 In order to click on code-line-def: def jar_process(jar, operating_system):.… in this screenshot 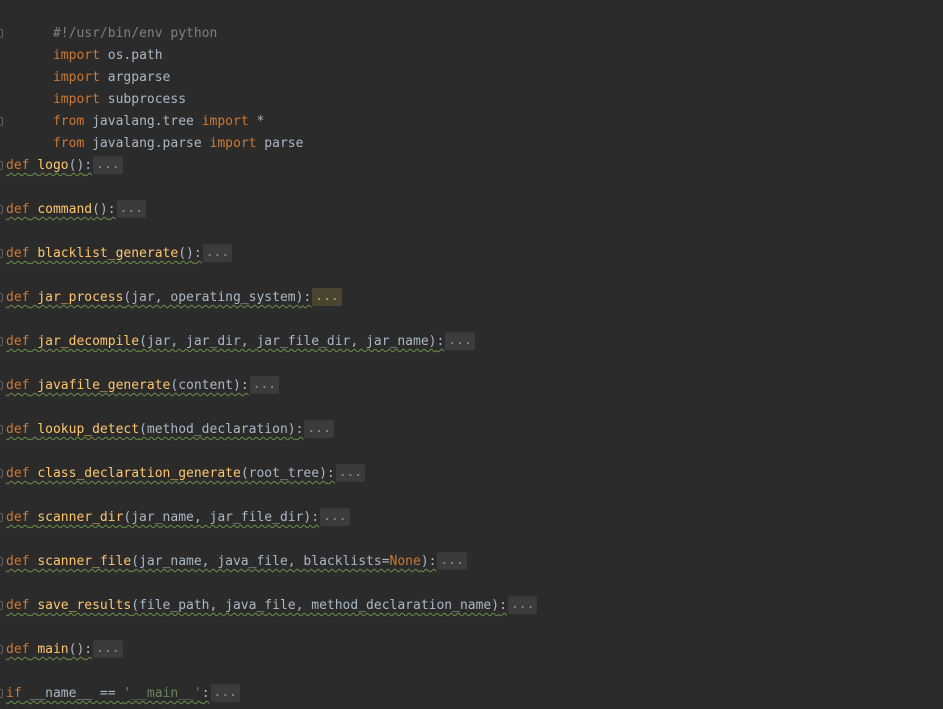, I will do `click(268, 298)`.